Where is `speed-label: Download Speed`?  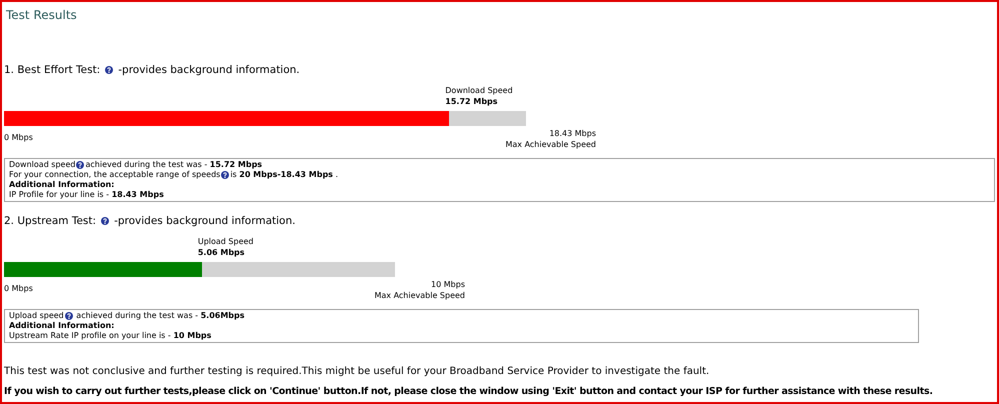 speed-label: Download Speed is located at coordinates (479, 90).